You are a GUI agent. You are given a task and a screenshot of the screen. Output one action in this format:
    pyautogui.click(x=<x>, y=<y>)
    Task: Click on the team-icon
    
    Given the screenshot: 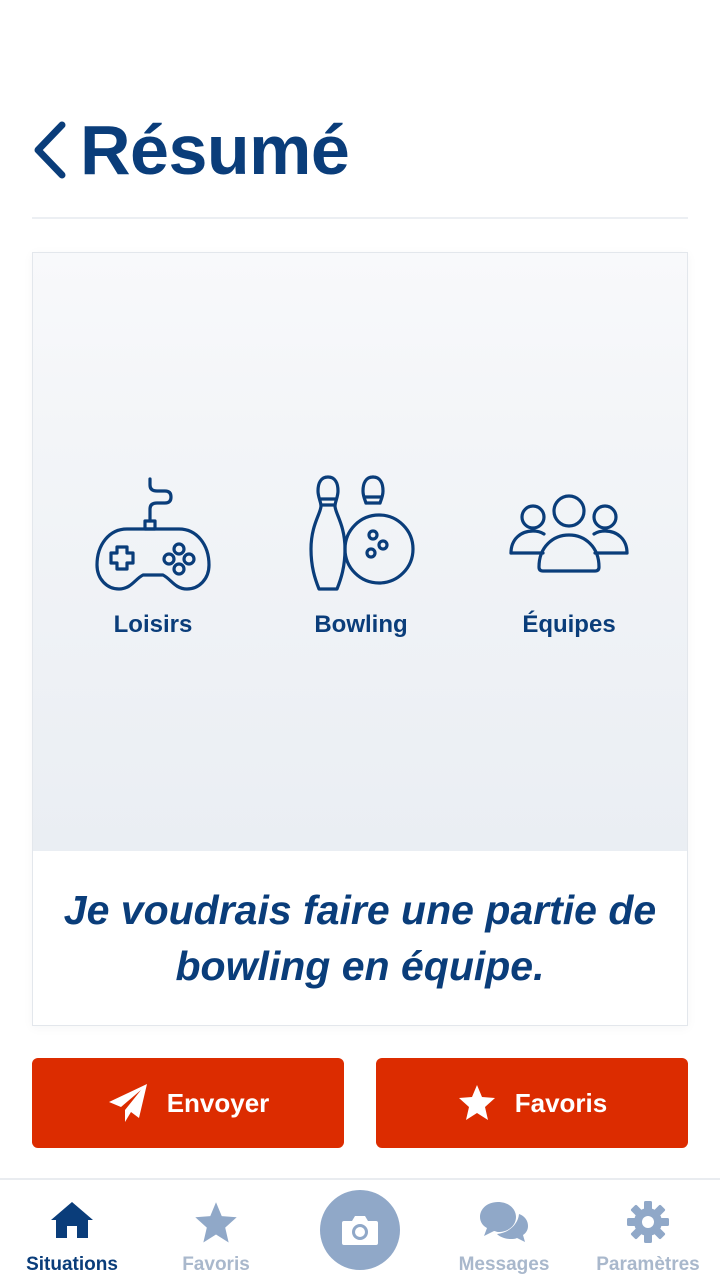 What is the action you would take?
    pyautogui.click(x=569, y=533)
    